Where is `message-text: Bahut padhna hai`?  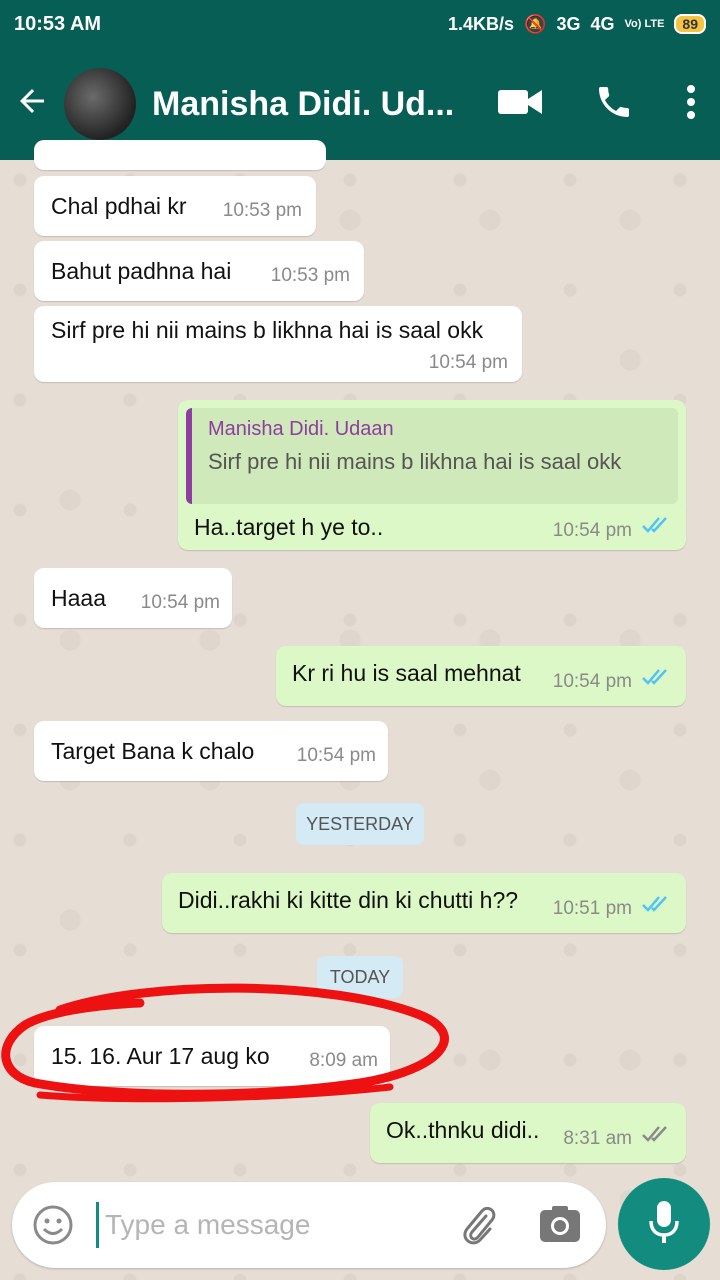
message-text: Bahut padhna hai is located at coordinates (141, 271).